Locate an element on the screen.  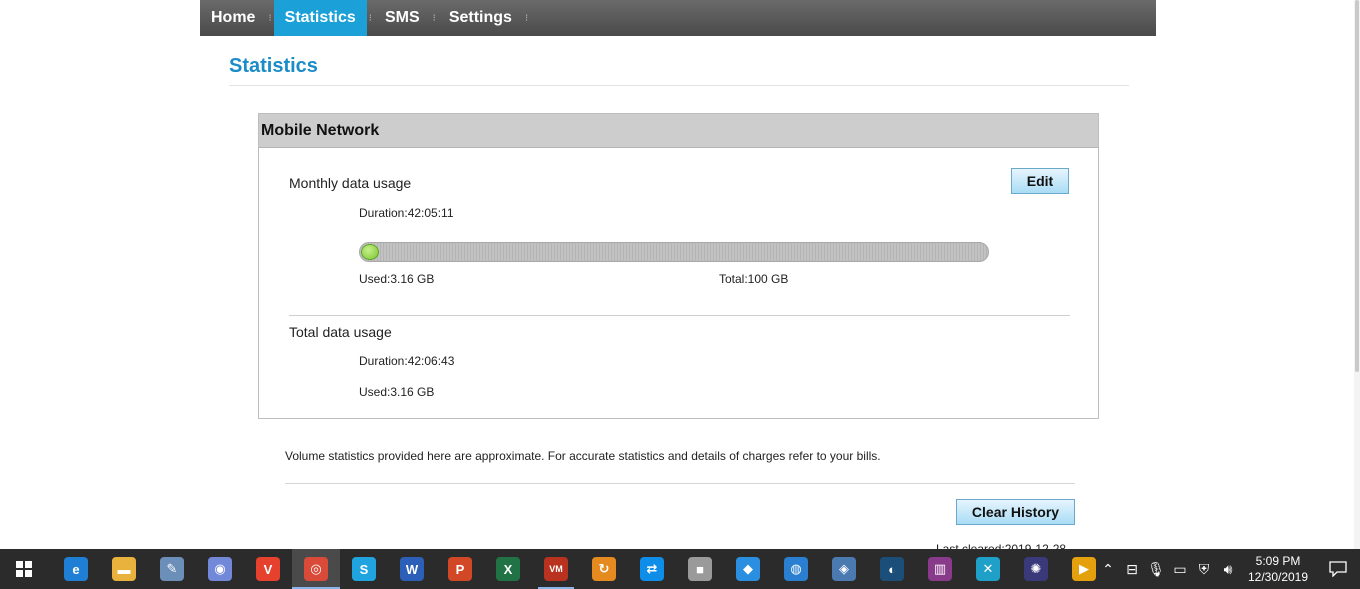
taskbar-app-word: W is located at coordinates (412, 569).